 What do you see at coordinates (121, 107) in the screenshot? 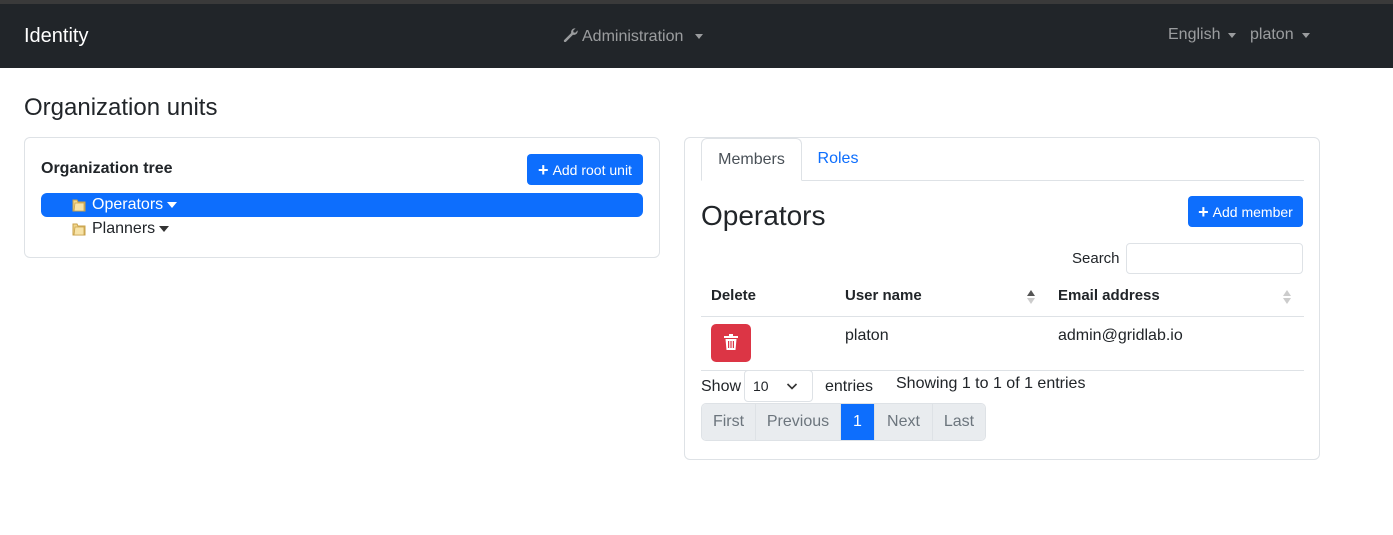
I see `page-title: Organization units` at bounding box center [121, 107].